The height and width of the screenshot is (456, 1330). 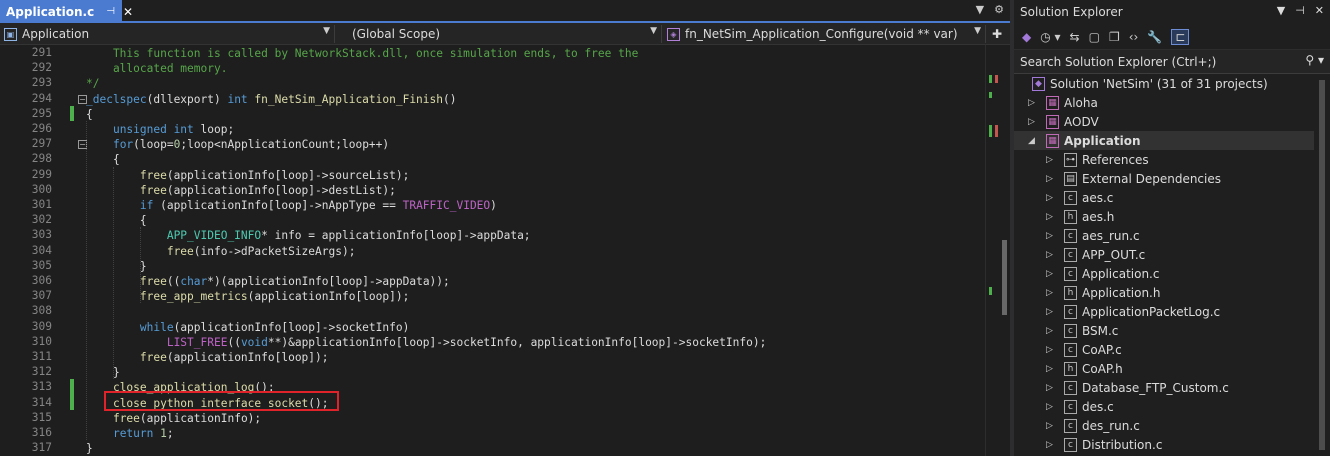 What do you see at coordinates (1114, 37) in the screenshot?
I see `show-all-files-icon: ❐` at bounding box center [1114, 37].